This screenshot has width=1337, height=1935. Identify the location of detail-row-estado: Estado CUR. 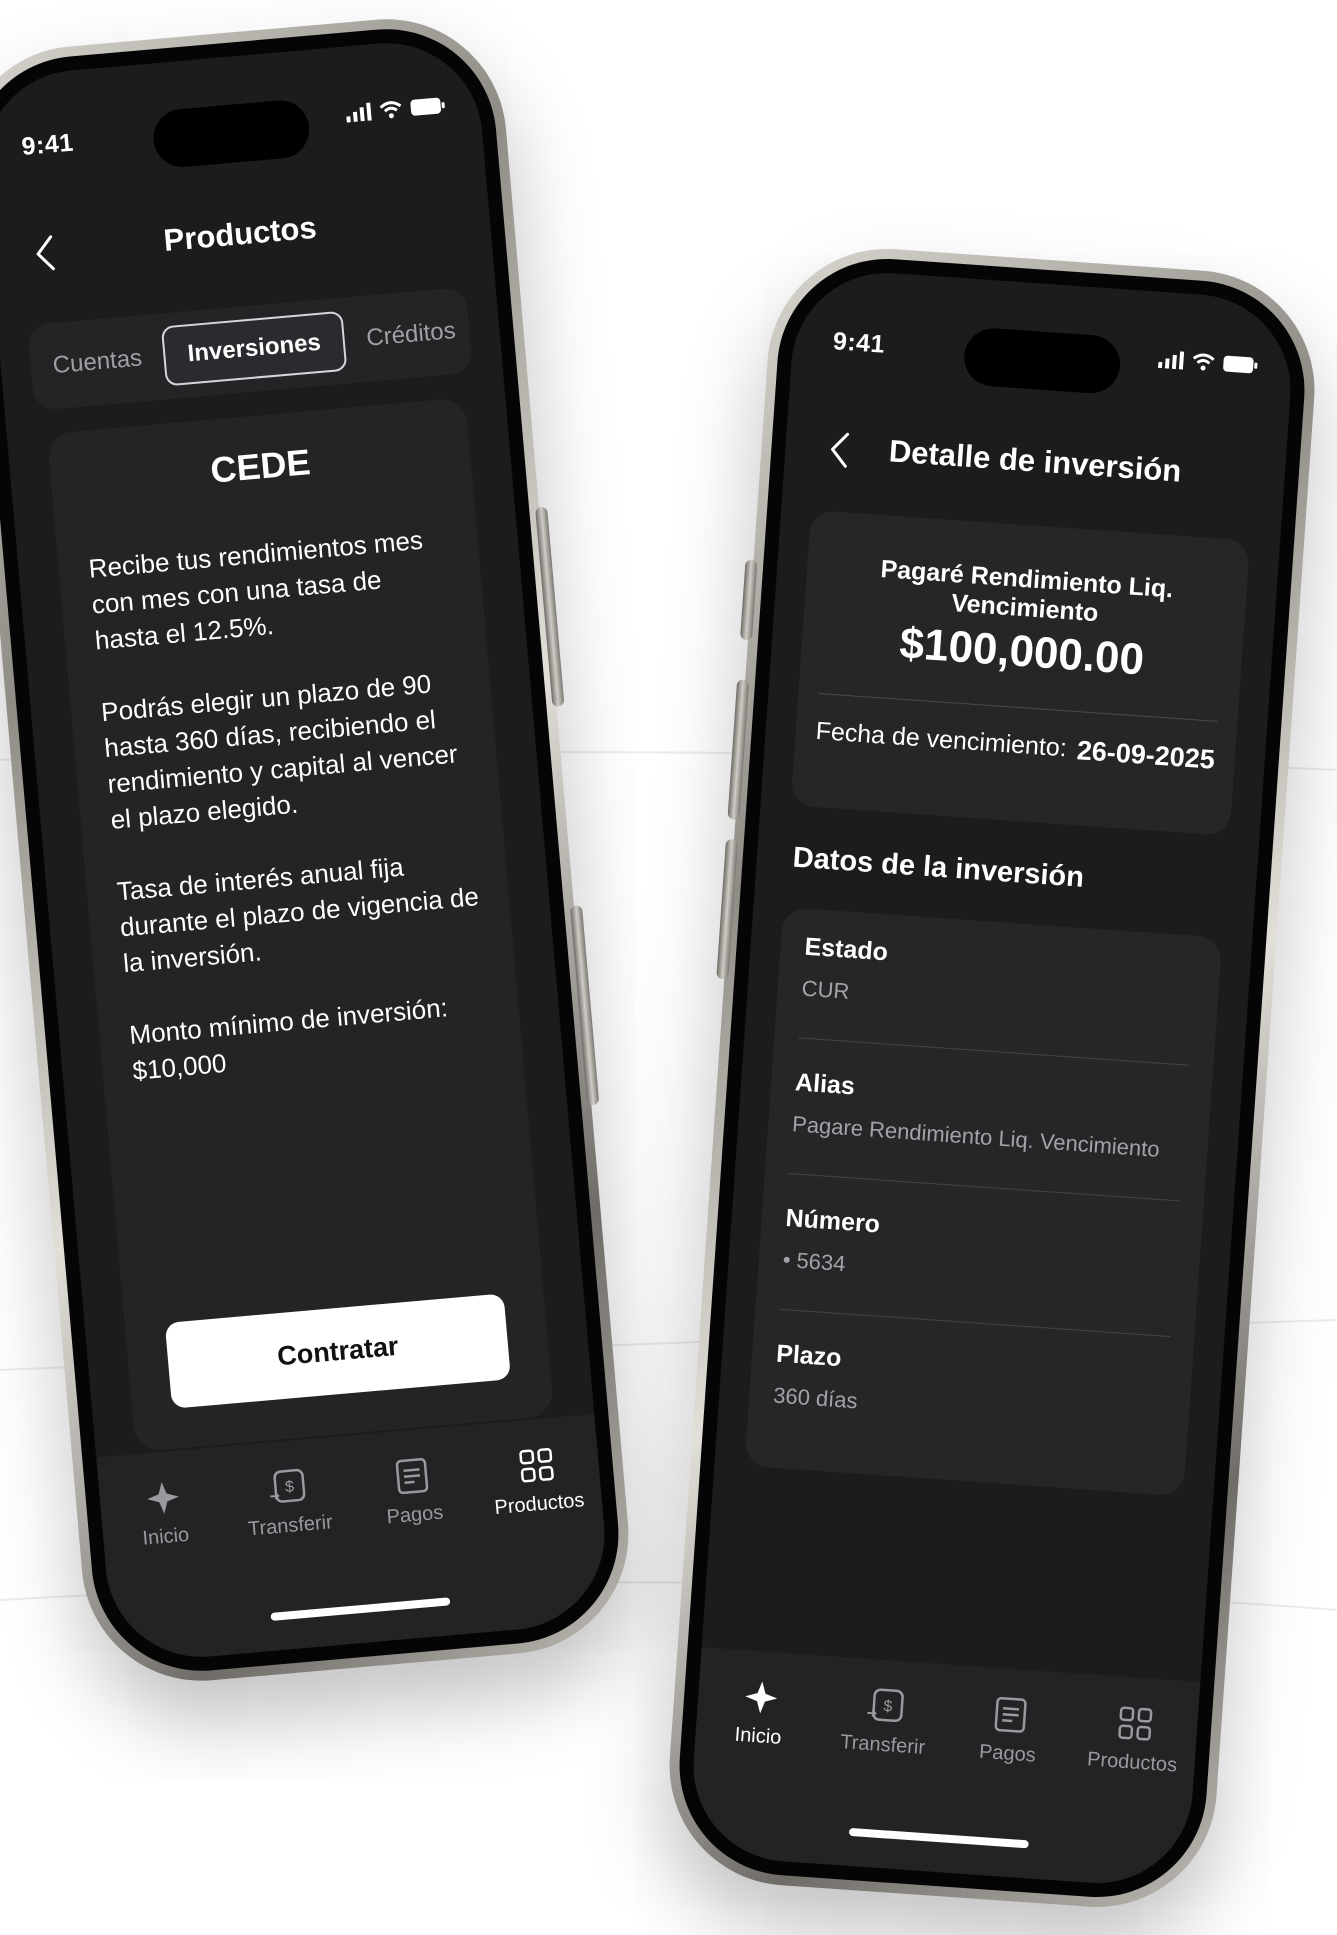
(998, 987).